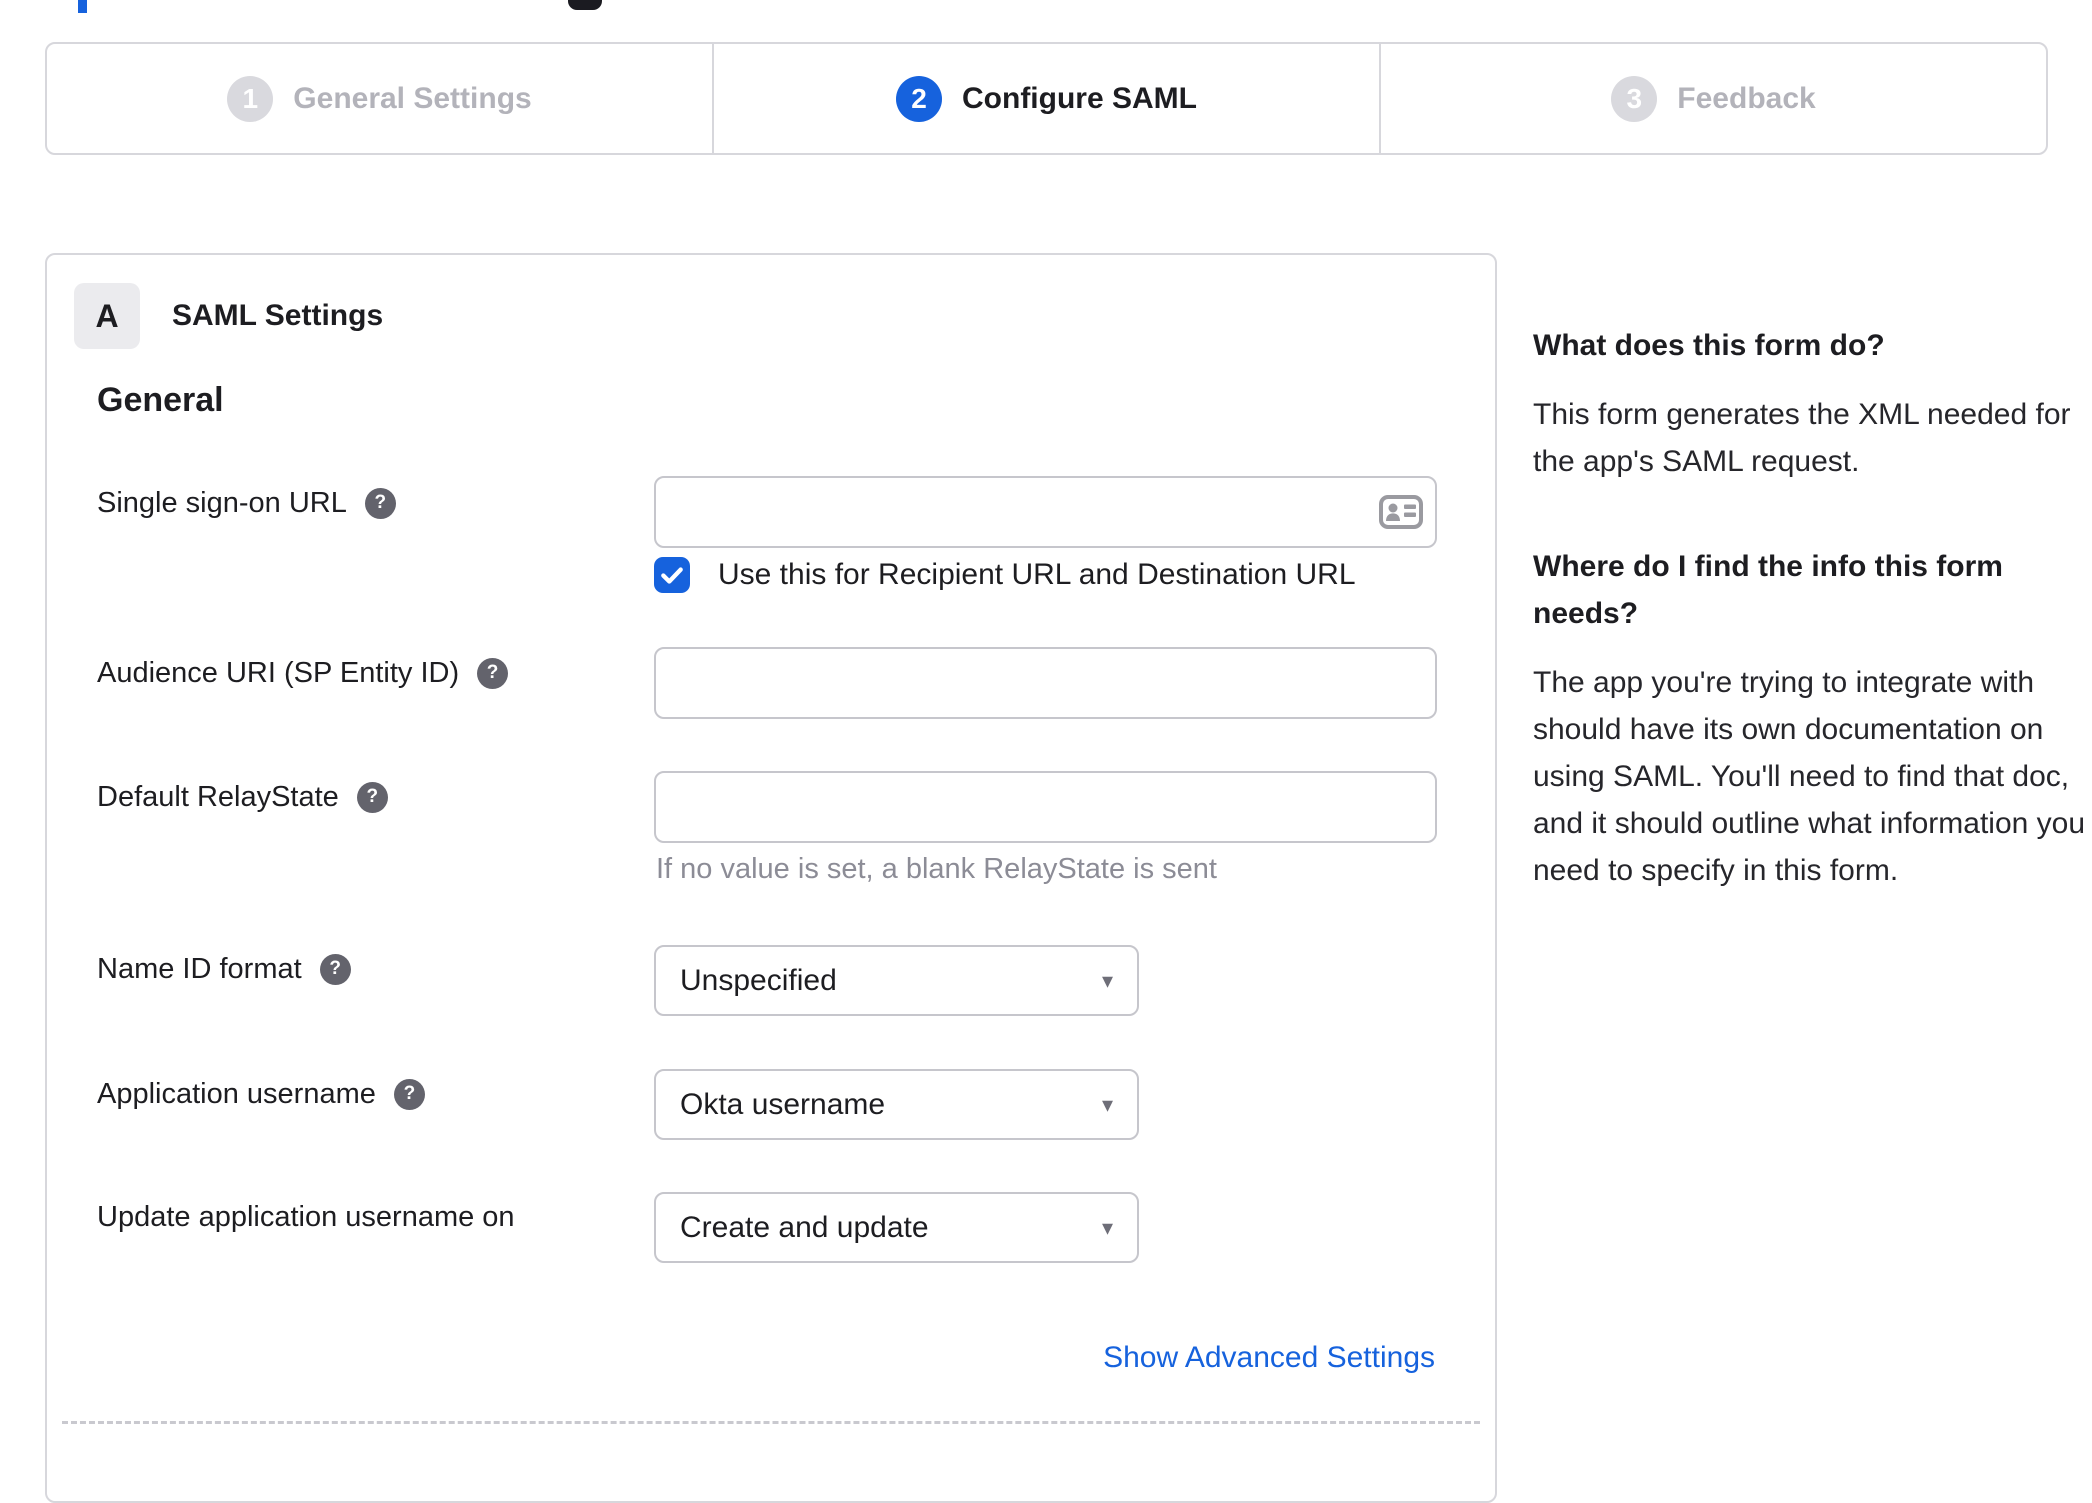  I want to click on update-username-label-row: Update application username on, so click(306, 1217).